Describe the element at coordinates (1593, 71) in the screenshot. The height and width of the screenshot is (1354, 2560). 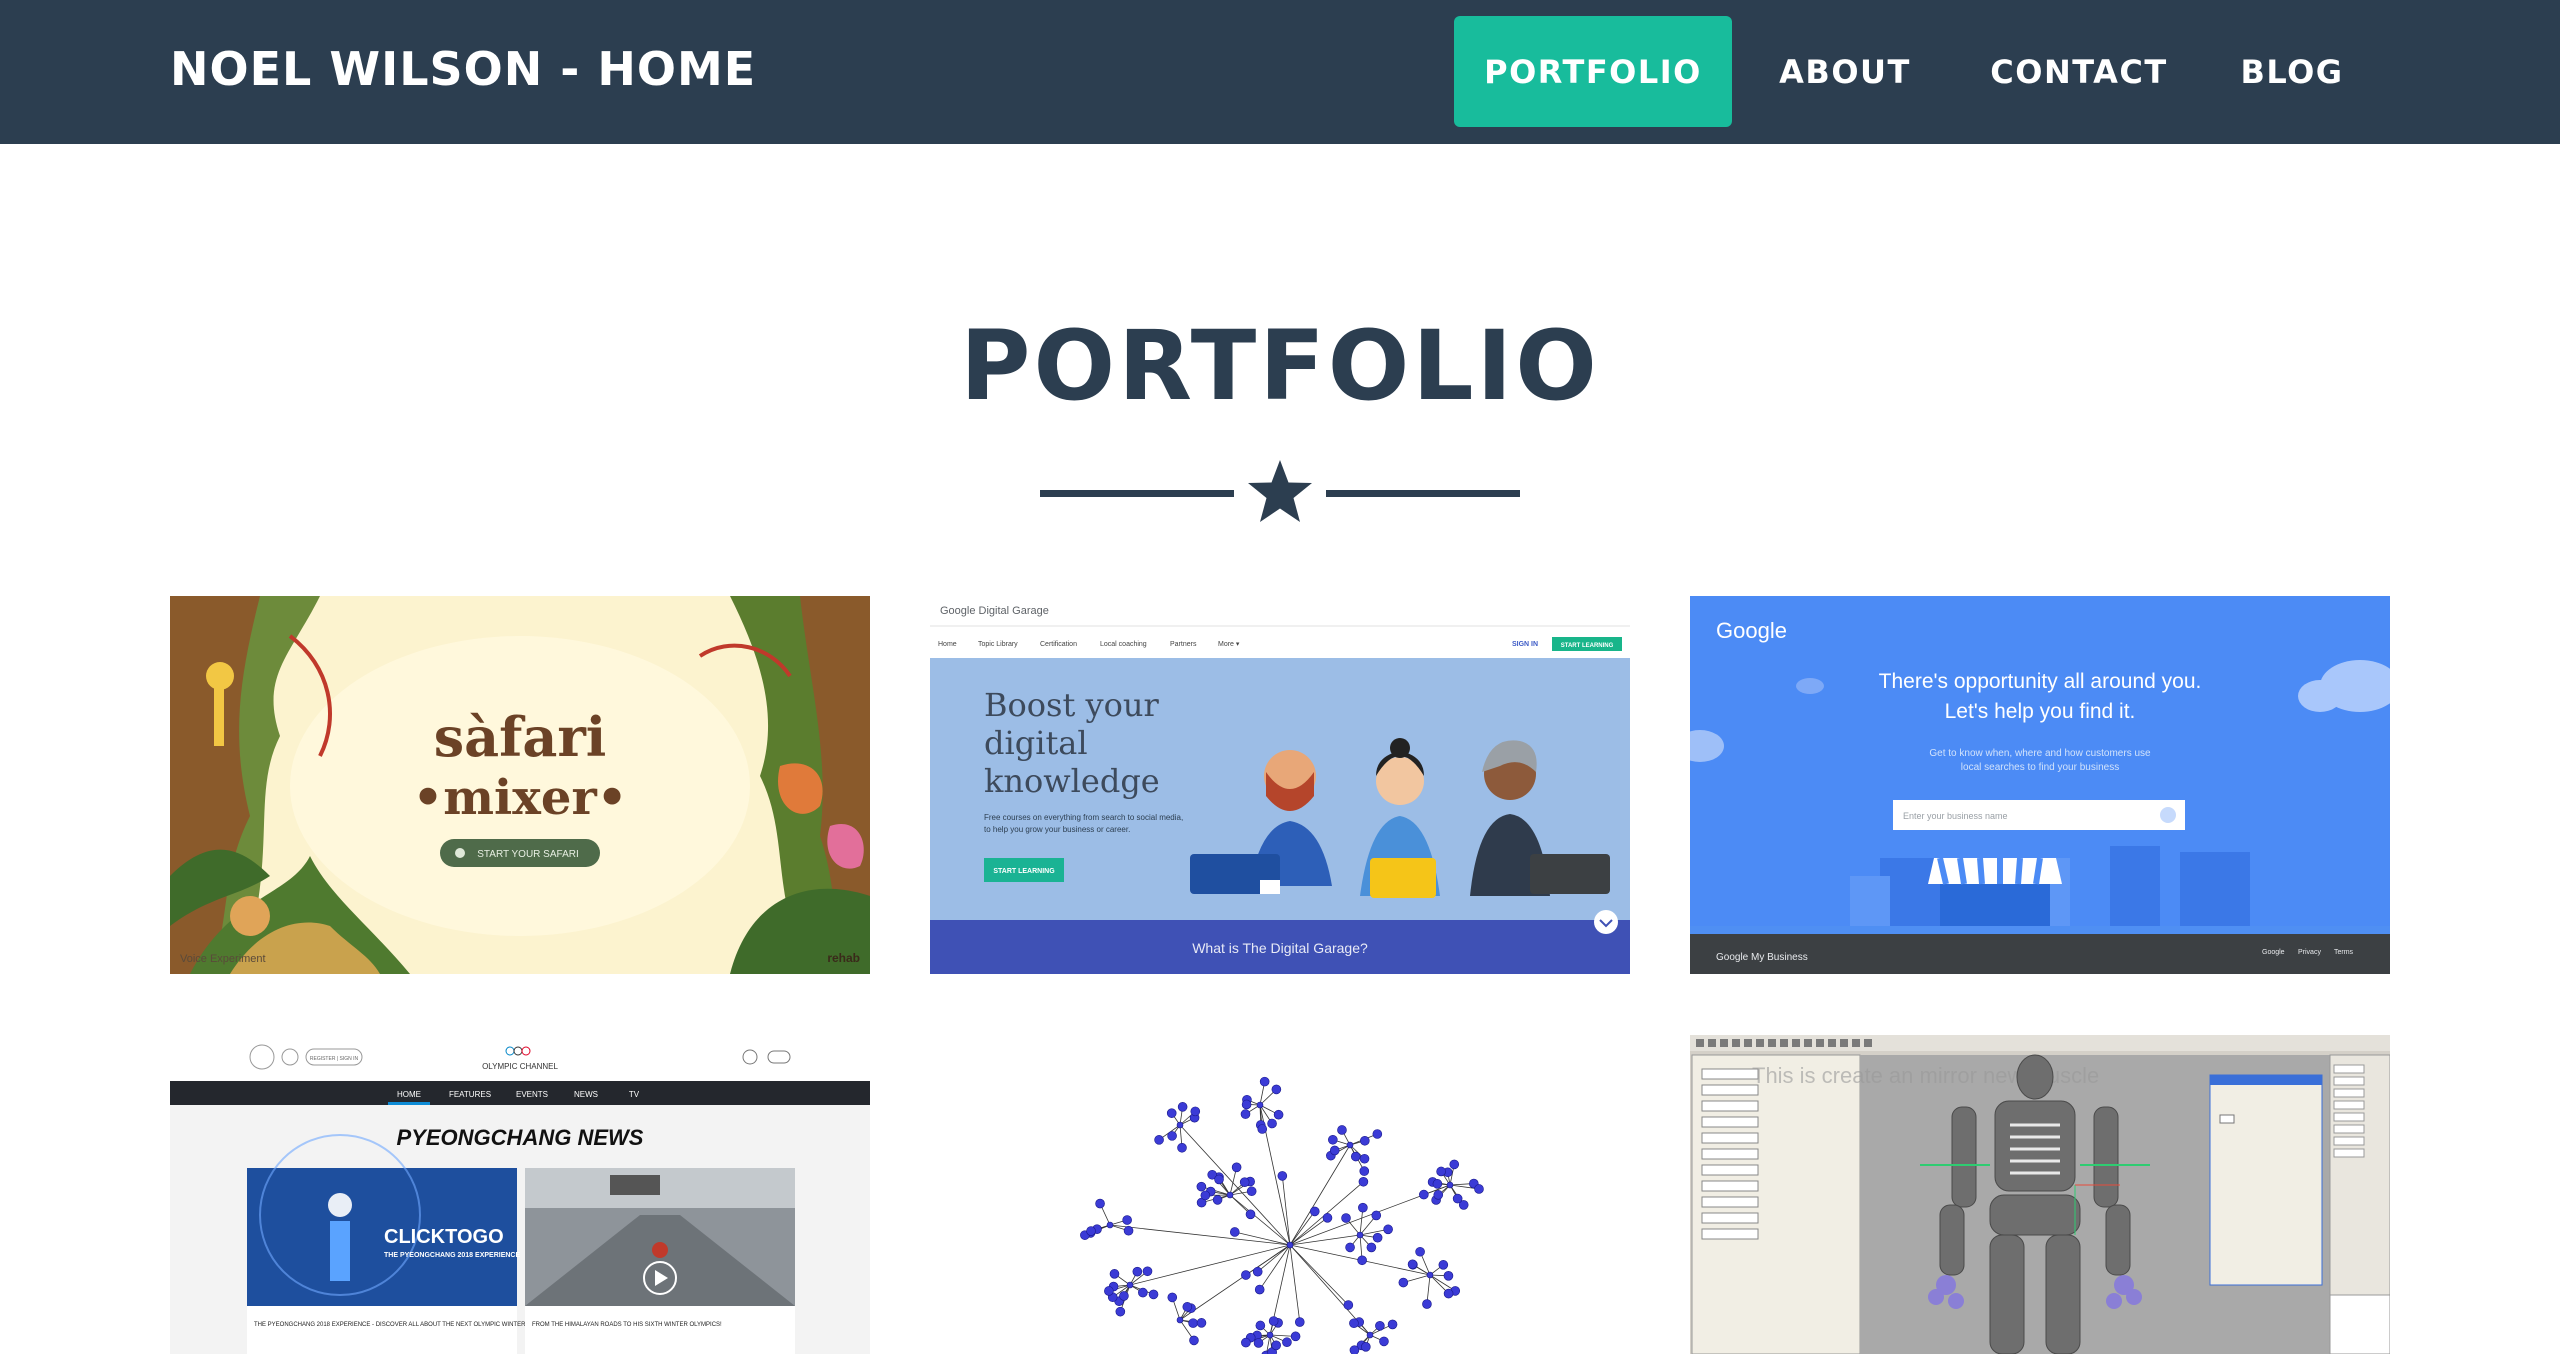
I see `nav-portfolio: PORTFOLIO` at that location.